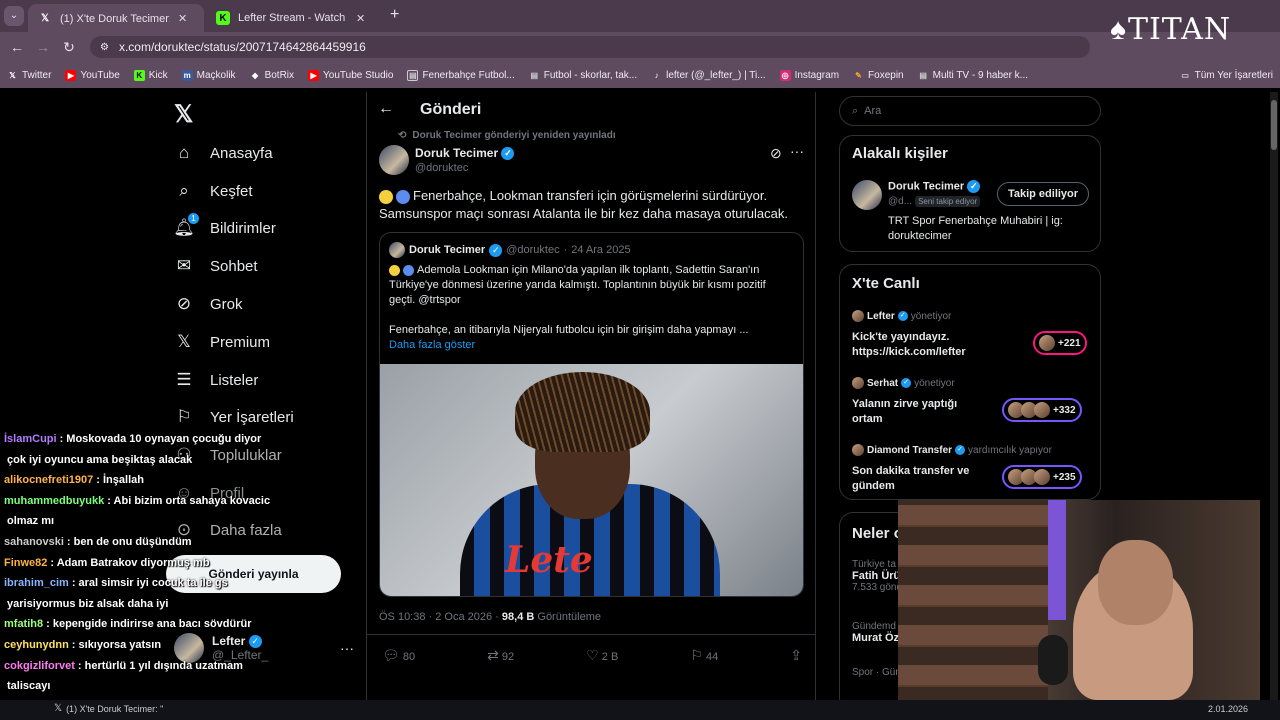  Describe the element at coordinates (25, 563) in the screenshot. I see `chat-username: Finwe82` at that location.